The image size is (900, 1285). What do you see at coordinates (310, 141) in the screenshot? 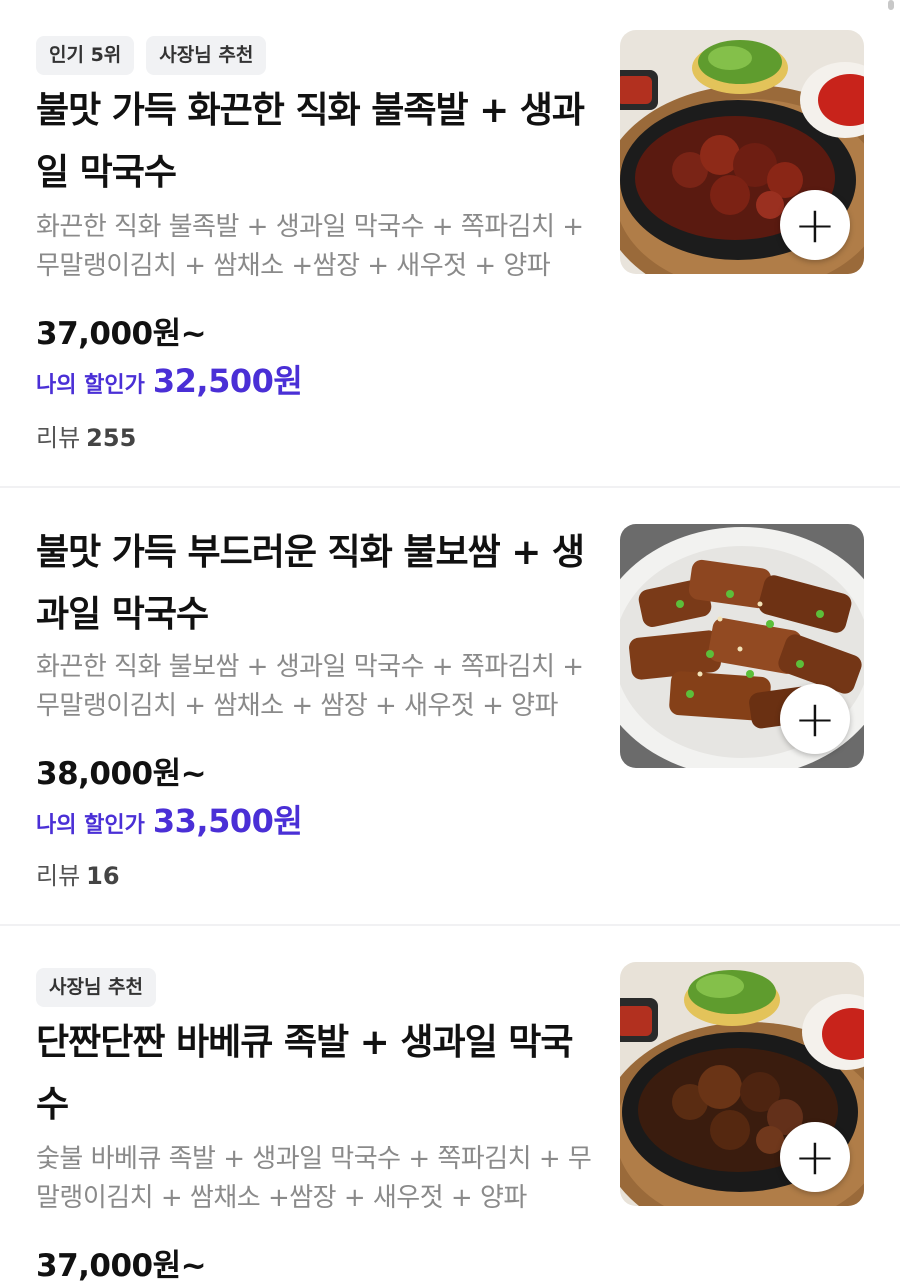
I see `menu-title: 불맛 가득 화끈한 직화 불족발 + 생과일 막국수` at bounding box center [310, 141].